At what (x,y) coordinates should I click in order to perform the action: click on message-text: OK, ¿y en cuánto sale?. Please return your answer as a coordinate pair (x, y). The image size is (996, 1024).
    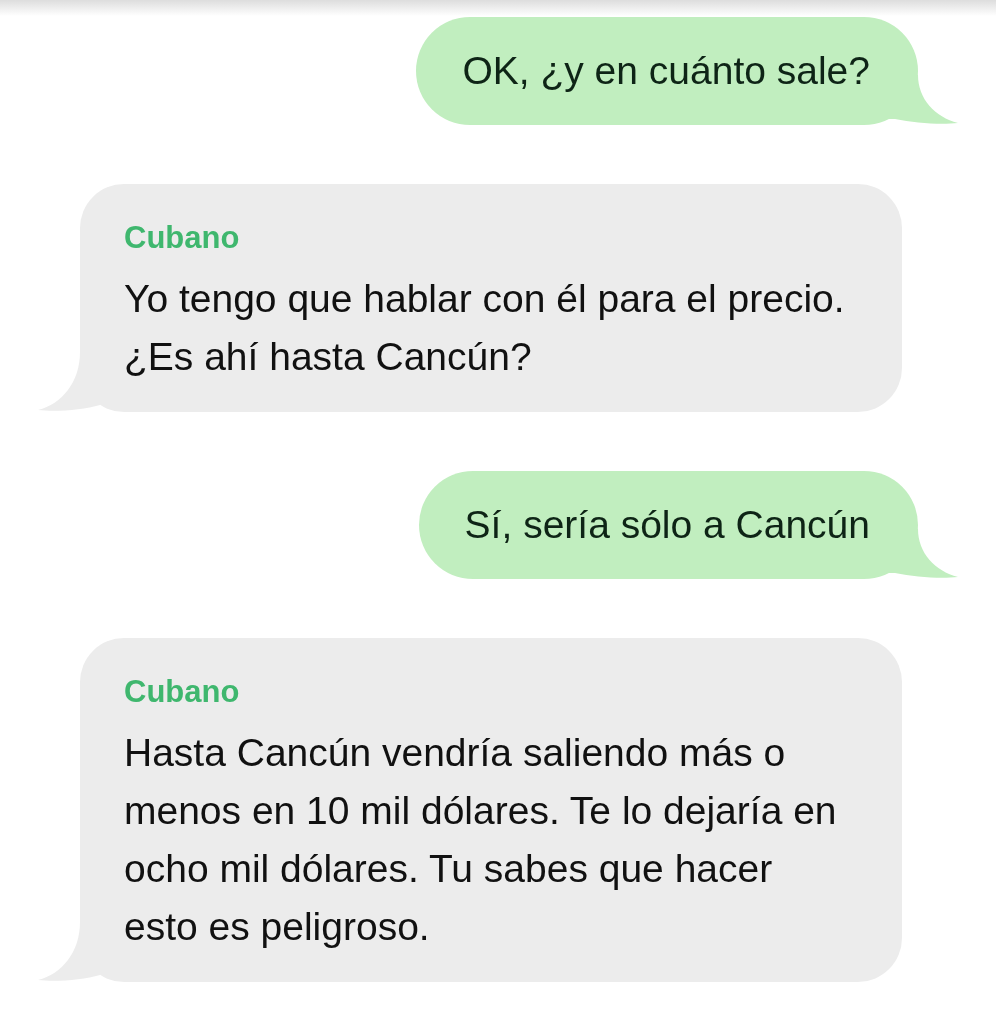
    Looking at the image, I should click on (666, 71).